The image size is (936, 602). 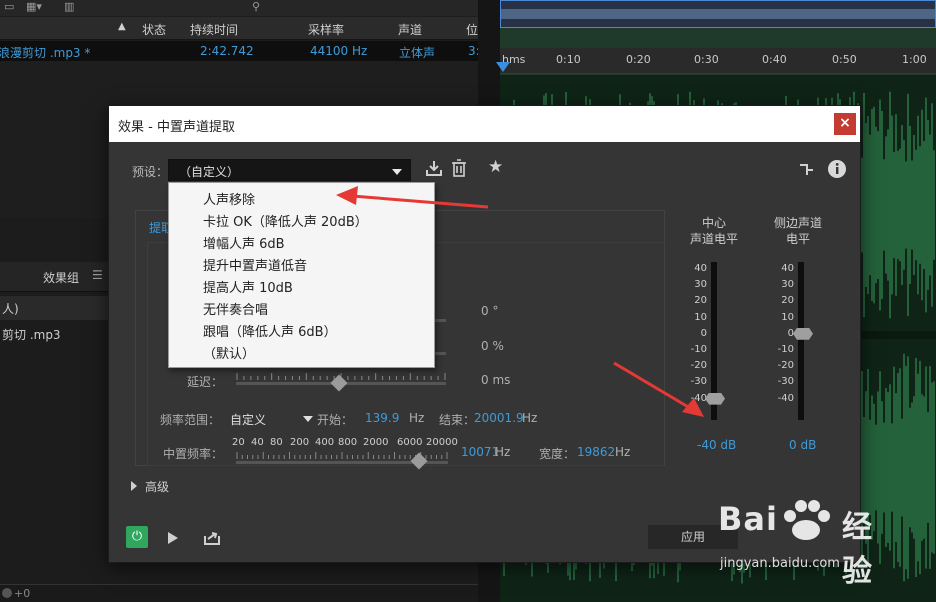 What do you see at coordinates (780, 563) in the screenshot?
I see `watermark-url: jingyan.baidu.com` at bounding box center [780, 563].